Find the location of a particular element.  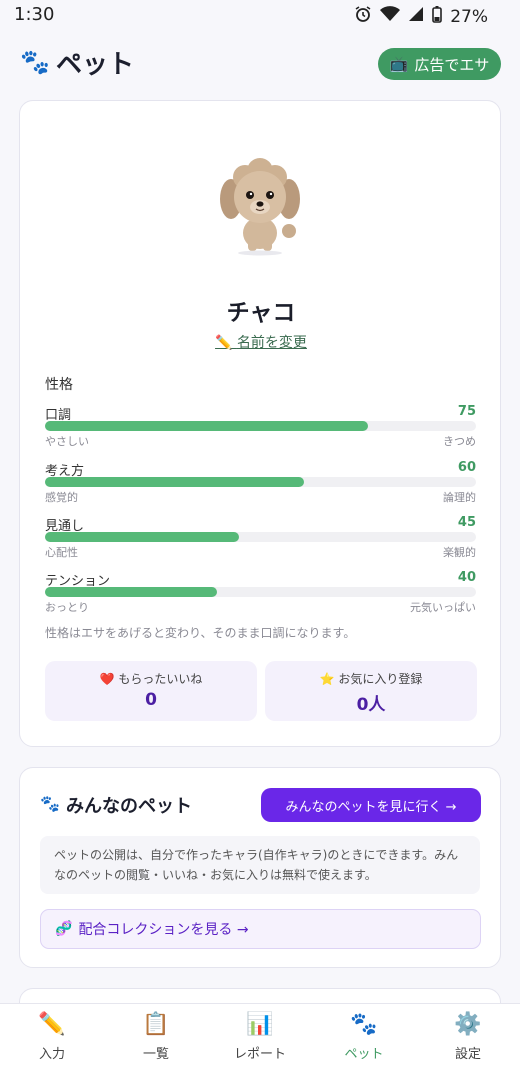

trait-tone: 口調 75 やさしい きつめ is located at coordinates (260, 427).